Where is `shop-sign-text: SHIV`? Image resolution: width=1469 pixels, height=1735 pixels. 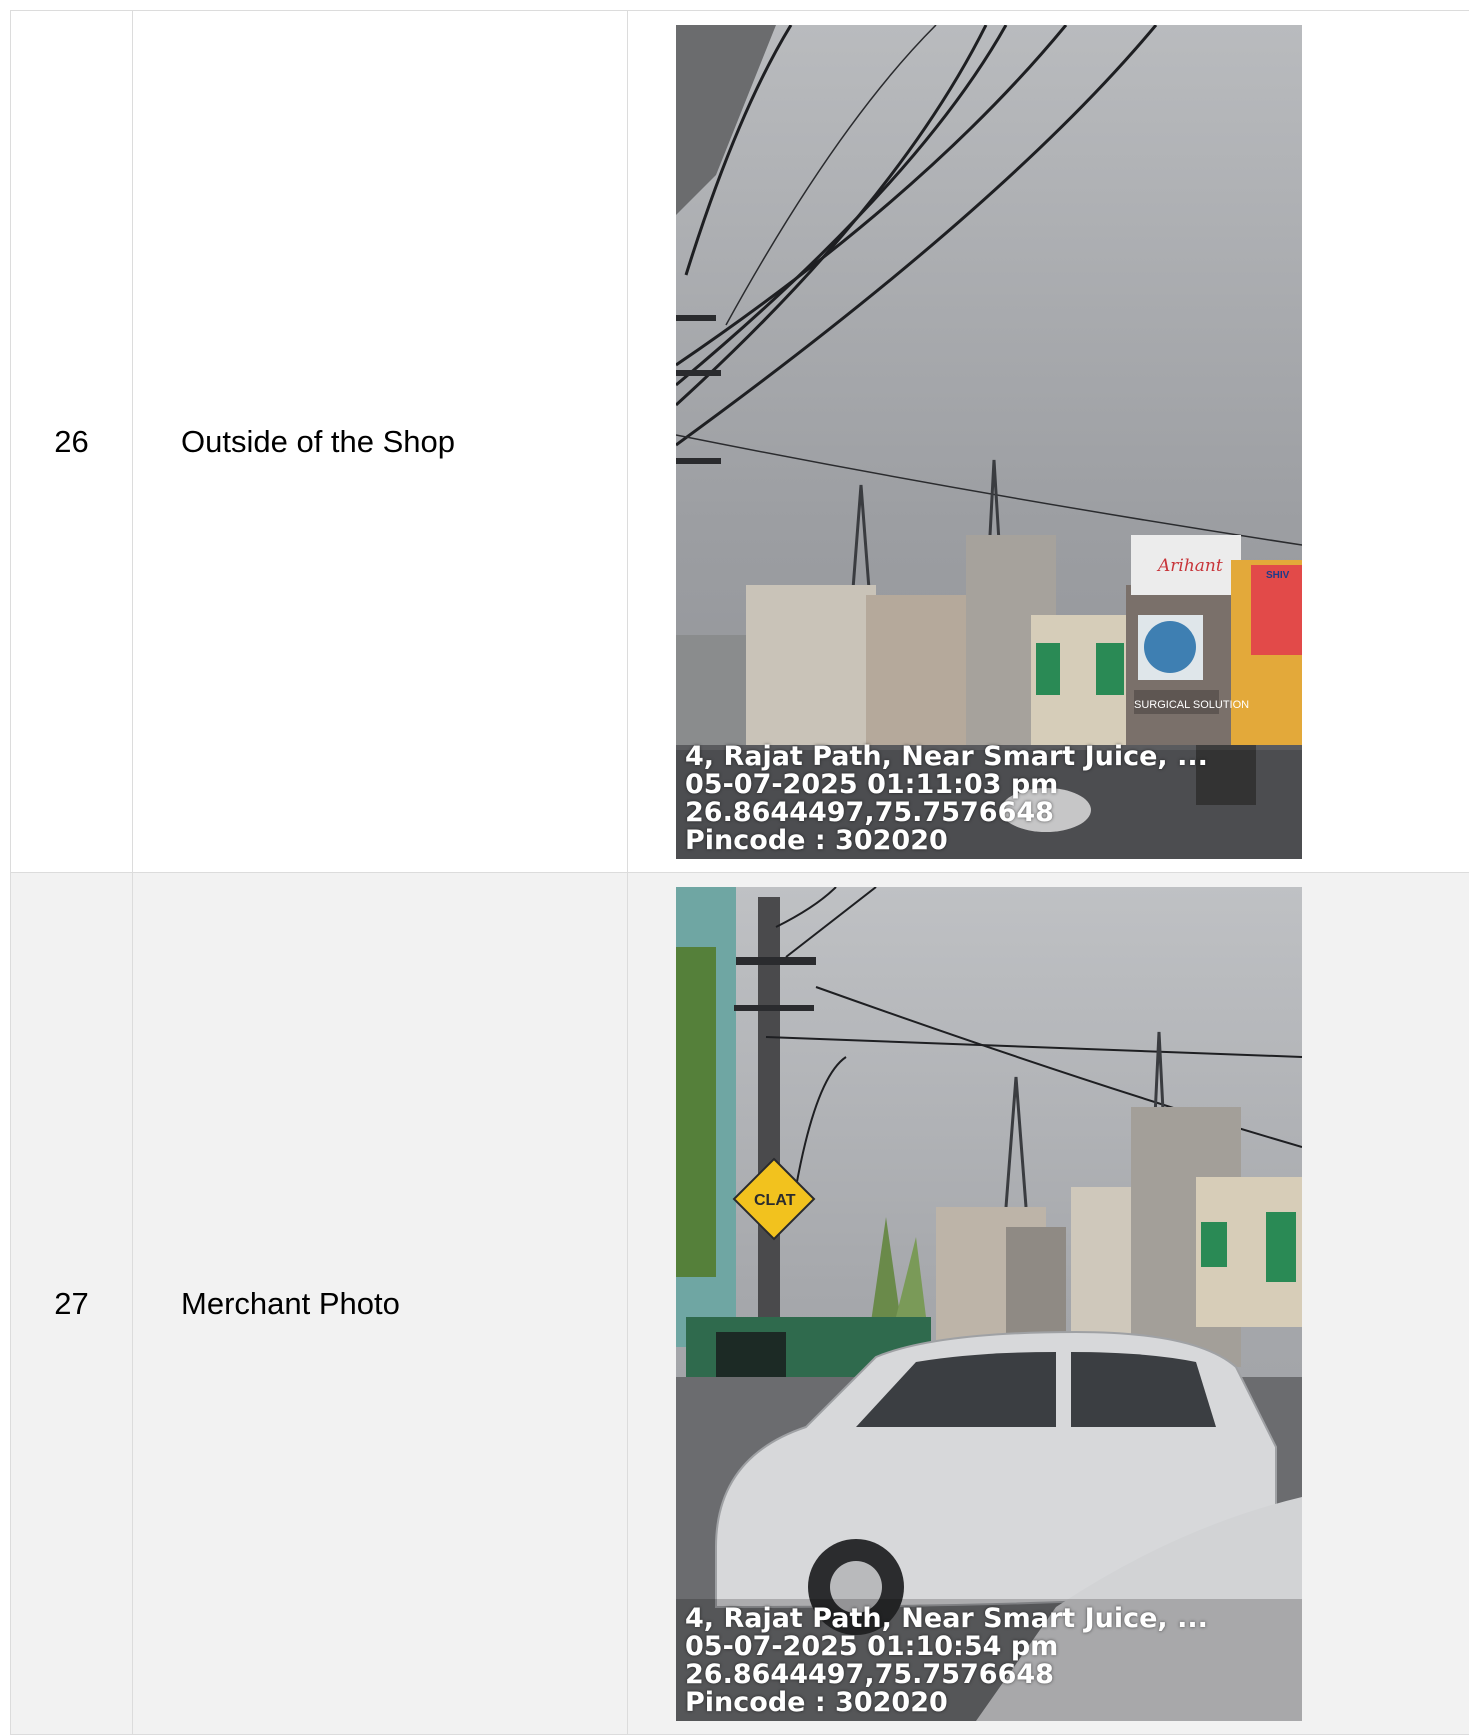 shop-sign-text: SHIV is located at coordinates (1278, 575).